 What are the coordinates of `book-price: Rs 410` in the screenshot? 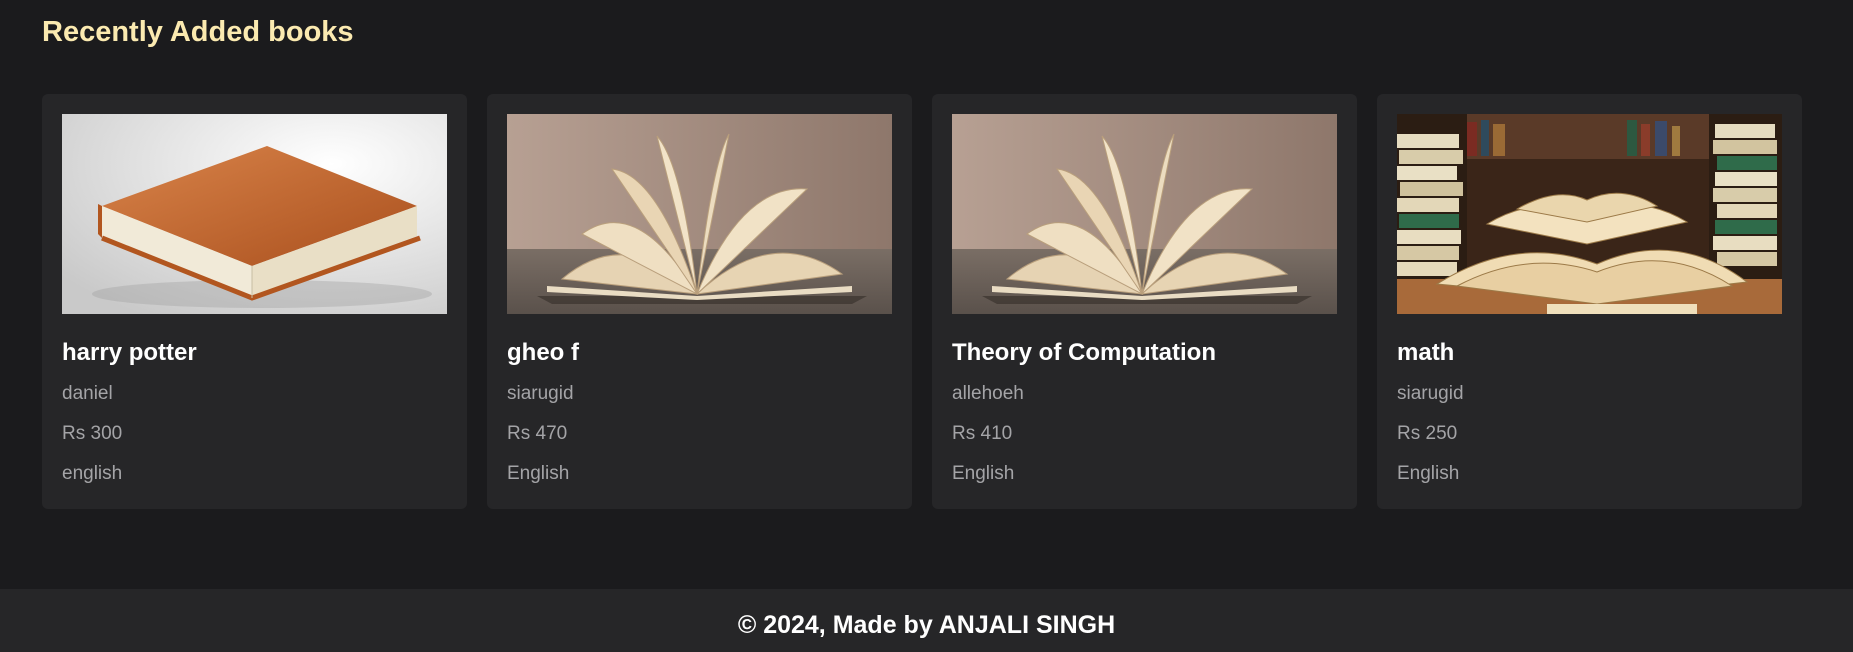 It's located at (982, 433).